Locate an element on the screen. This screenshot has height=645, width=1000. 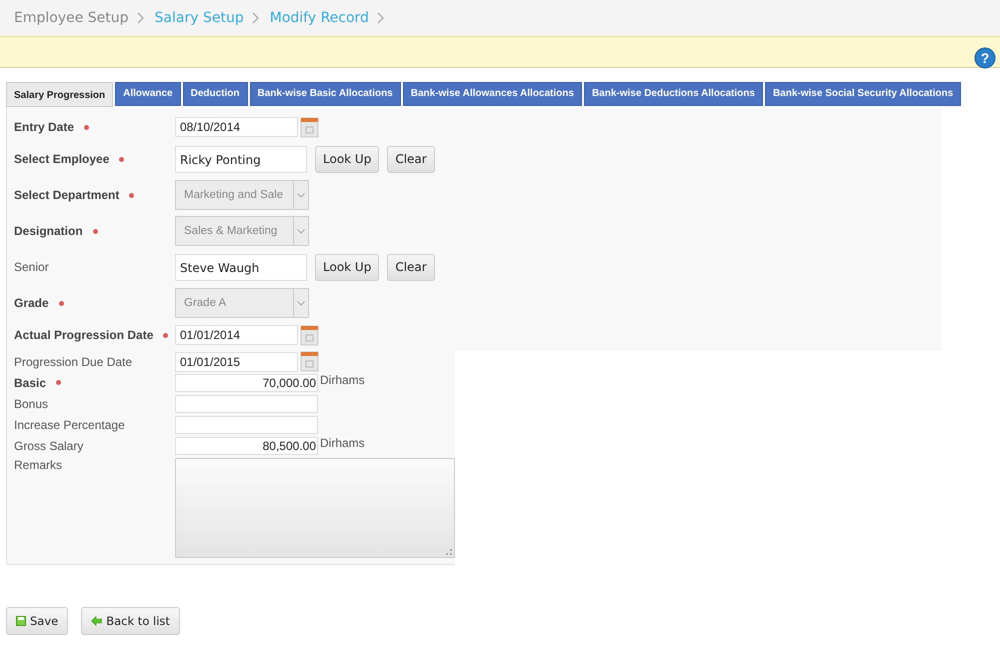
date-field: 01/01/2015 is located at coordinates (236, 362).